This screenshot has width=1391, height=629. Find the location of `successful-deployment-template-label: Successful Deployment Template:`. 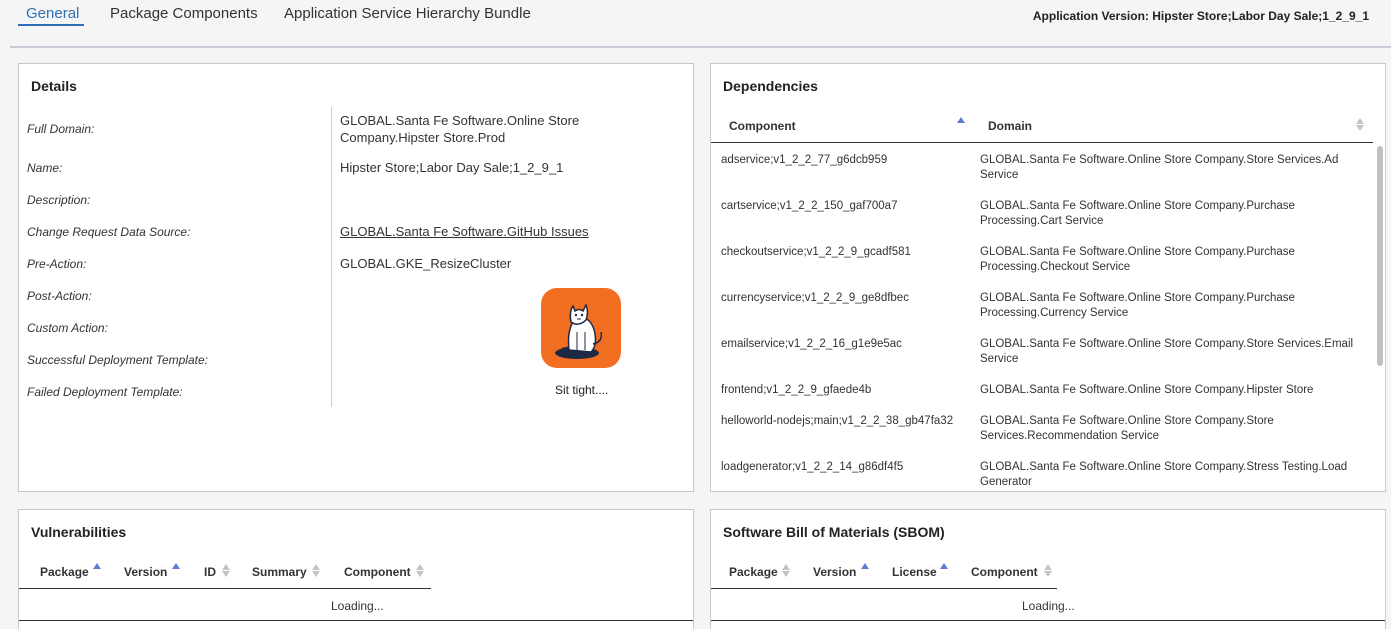

successful-deployment-template-label: Successful Deployment Template: is located at coordinates (117, 360).